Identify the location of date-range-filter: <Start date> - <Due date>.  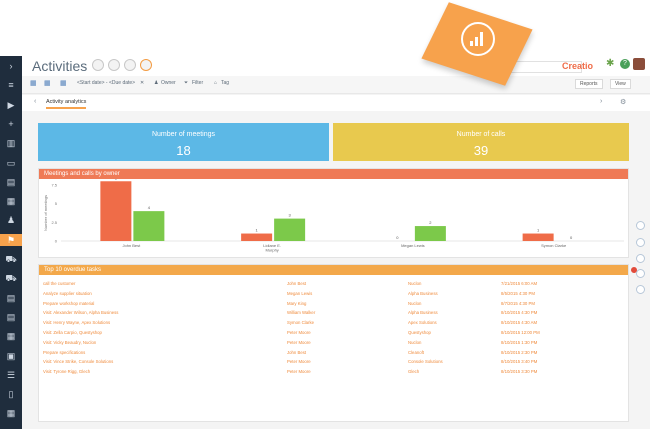
(106, 83).